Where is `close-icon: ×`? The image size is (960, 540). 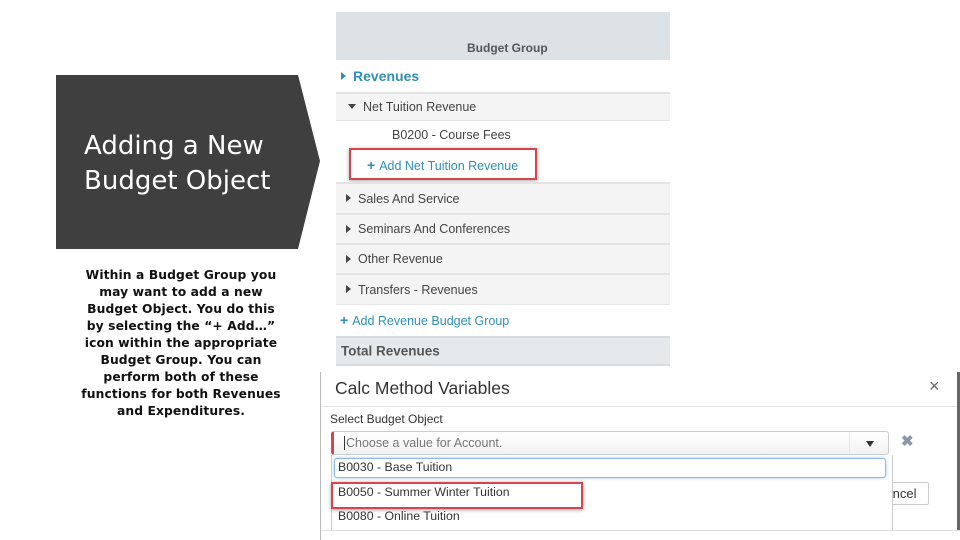 close-icon: × is located at coordinates (934, 386).